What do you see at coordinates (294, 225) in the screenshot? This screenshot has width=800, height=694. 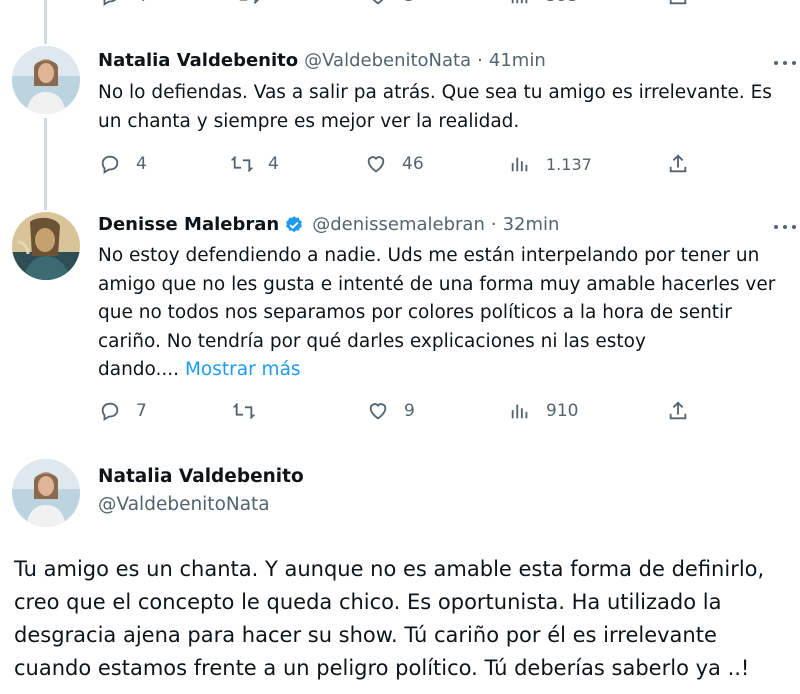 I see `verified-icon` at bounding box center [294, 225].